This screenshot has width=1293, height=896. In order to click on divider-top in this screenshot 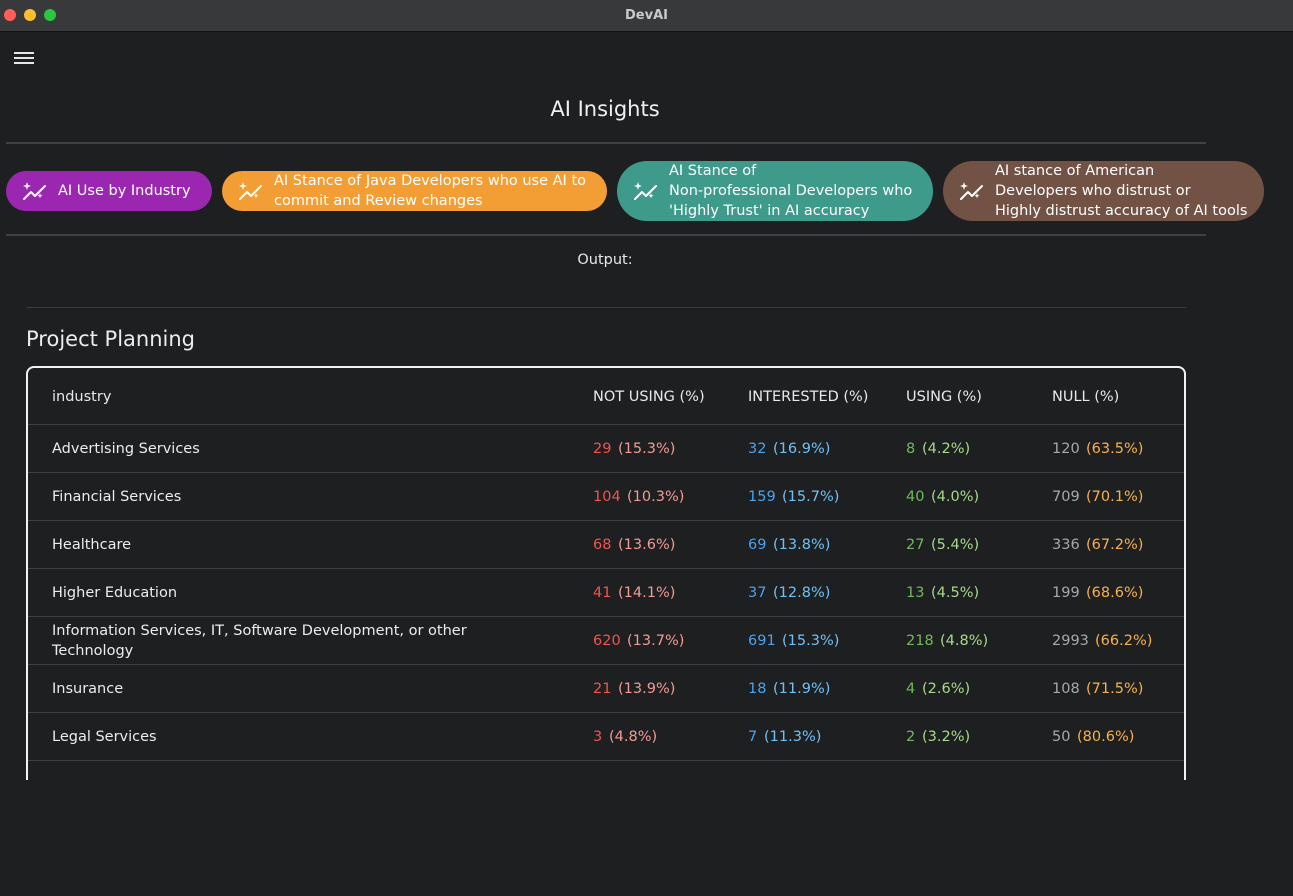, I will do `click(606, 143)`.